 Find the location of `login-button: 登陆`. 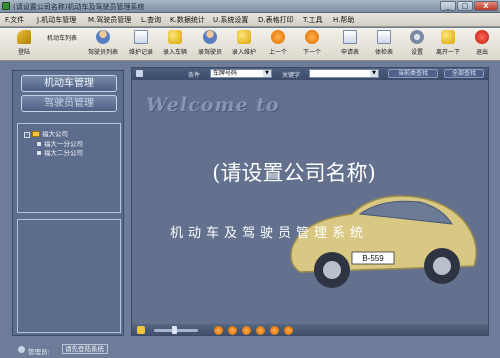

login-button: 登陆 is located at coordinates (24, 44).